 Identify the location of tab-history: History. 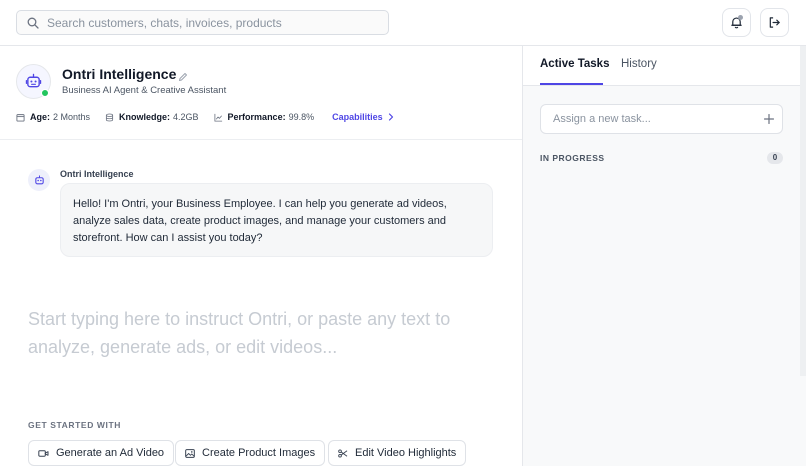
(639, 64).